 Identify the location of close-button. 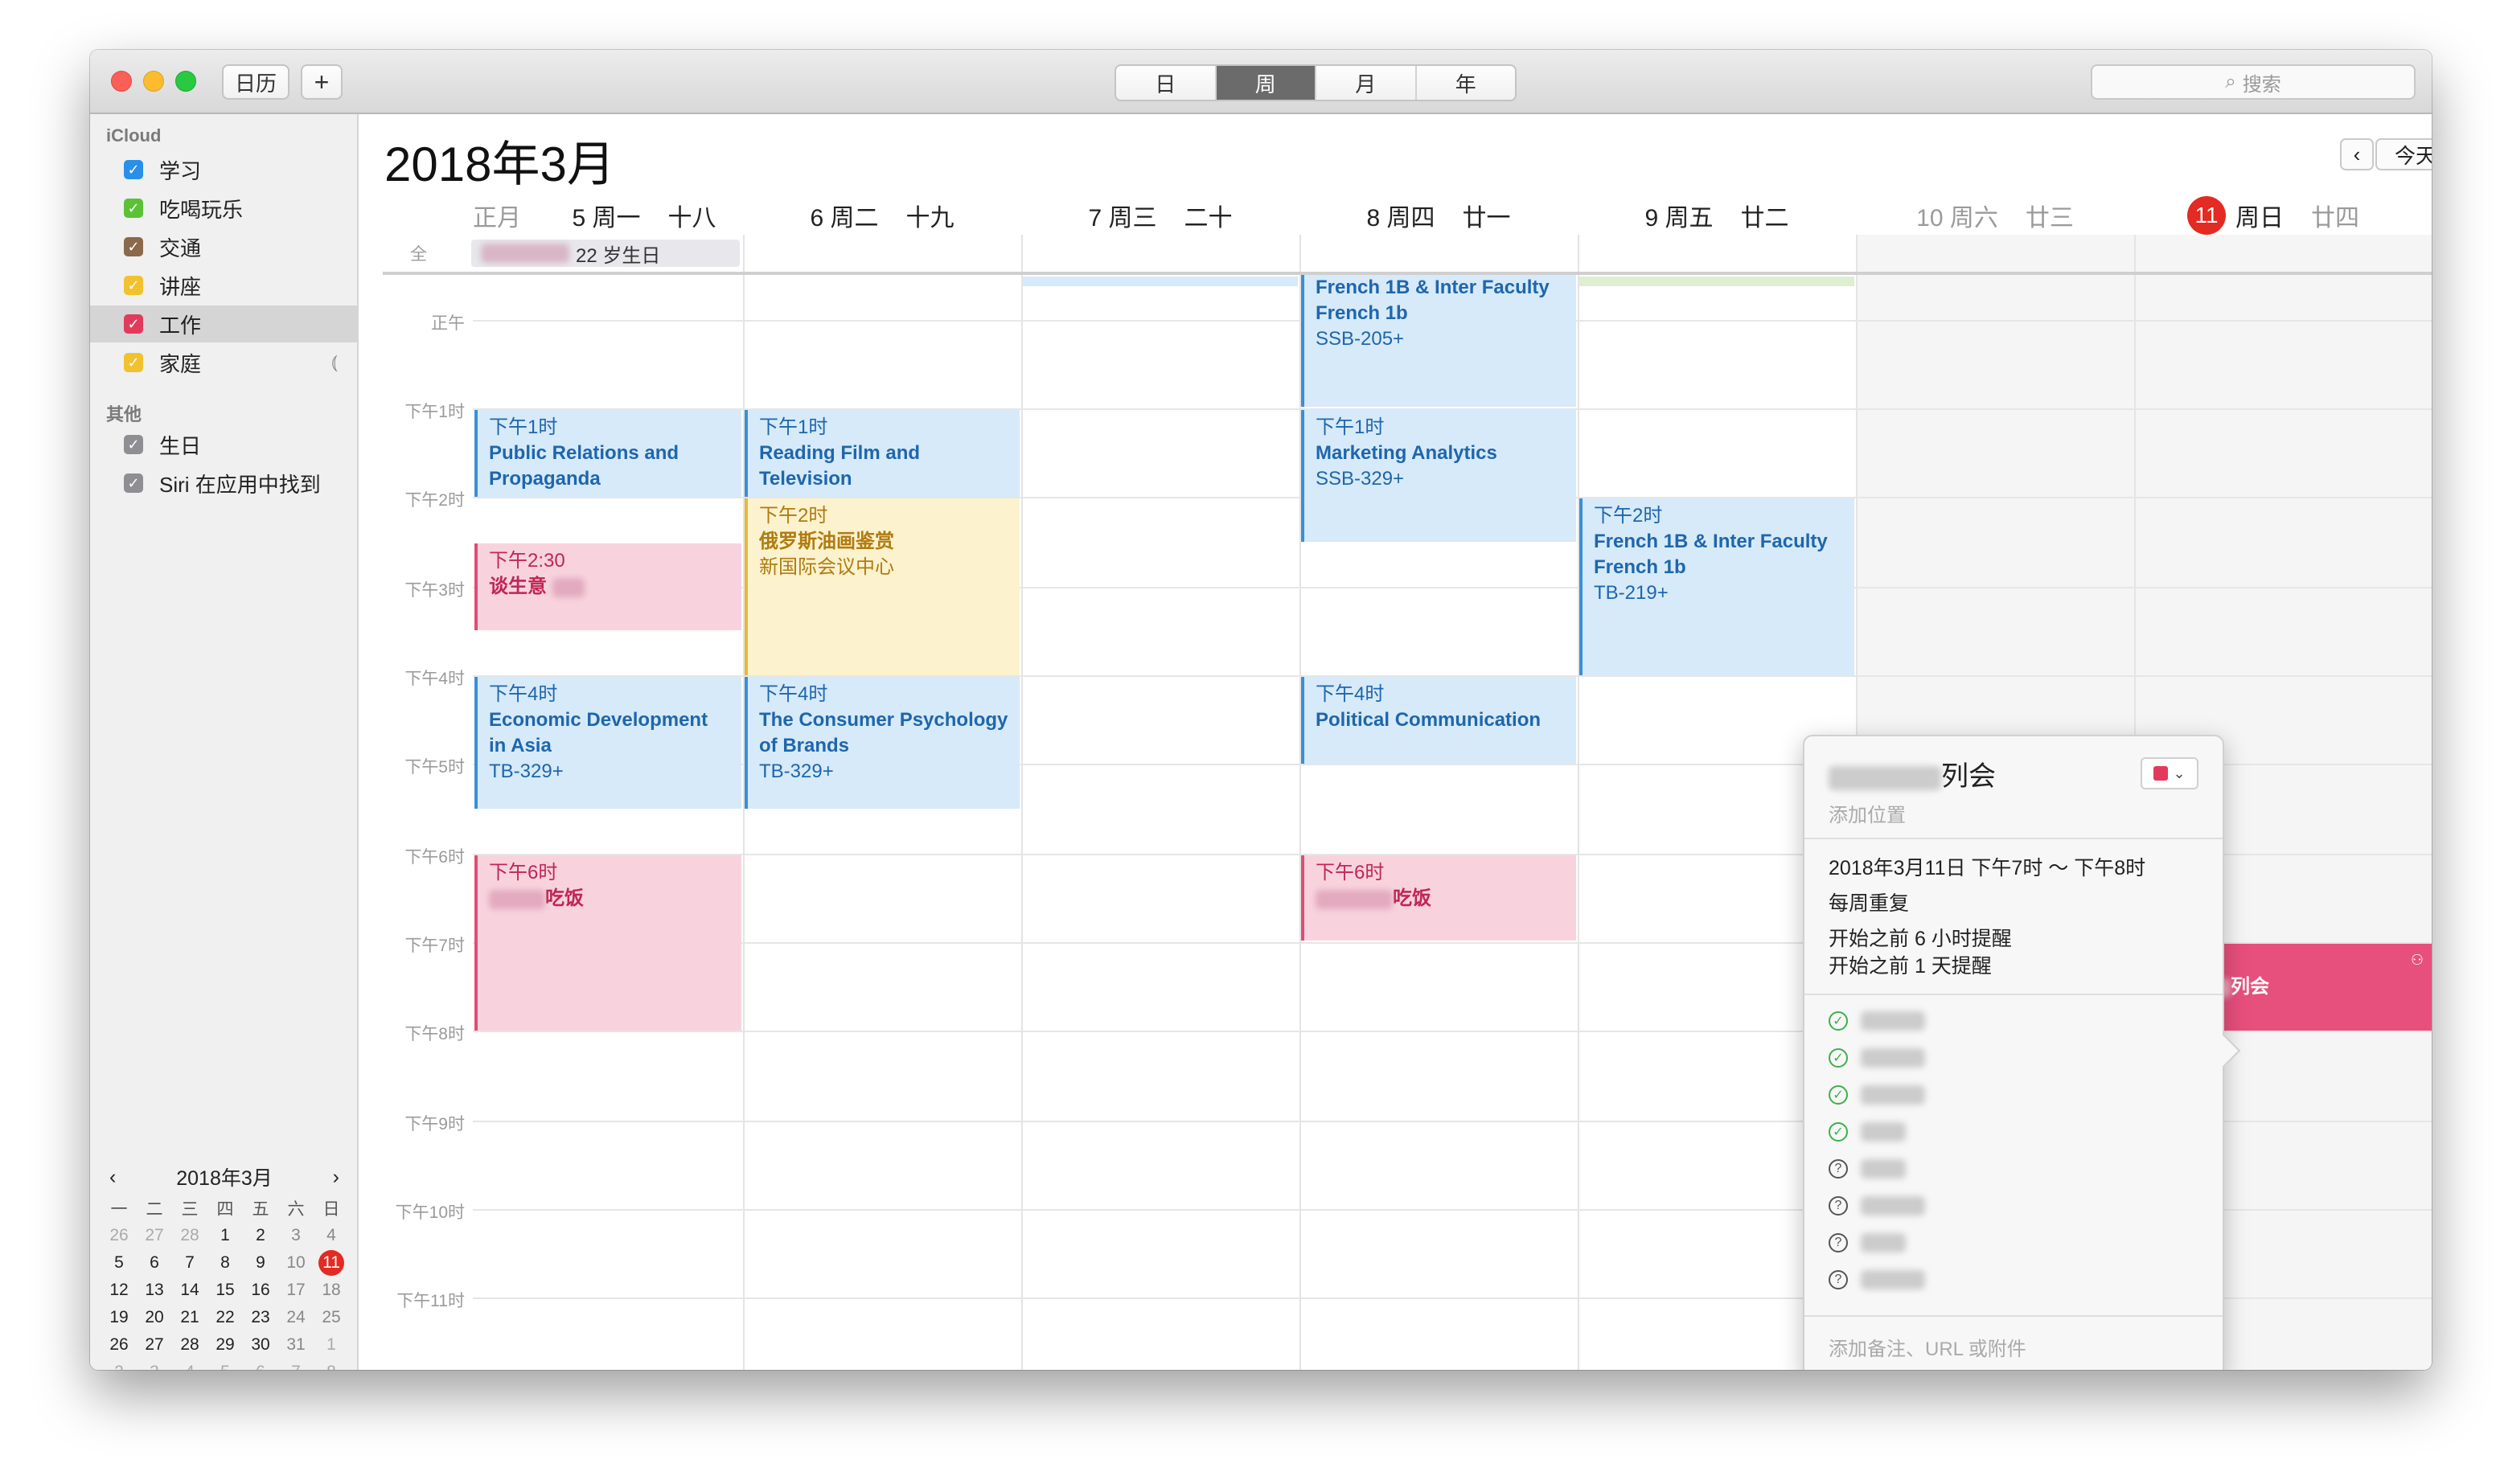
(121, 82).